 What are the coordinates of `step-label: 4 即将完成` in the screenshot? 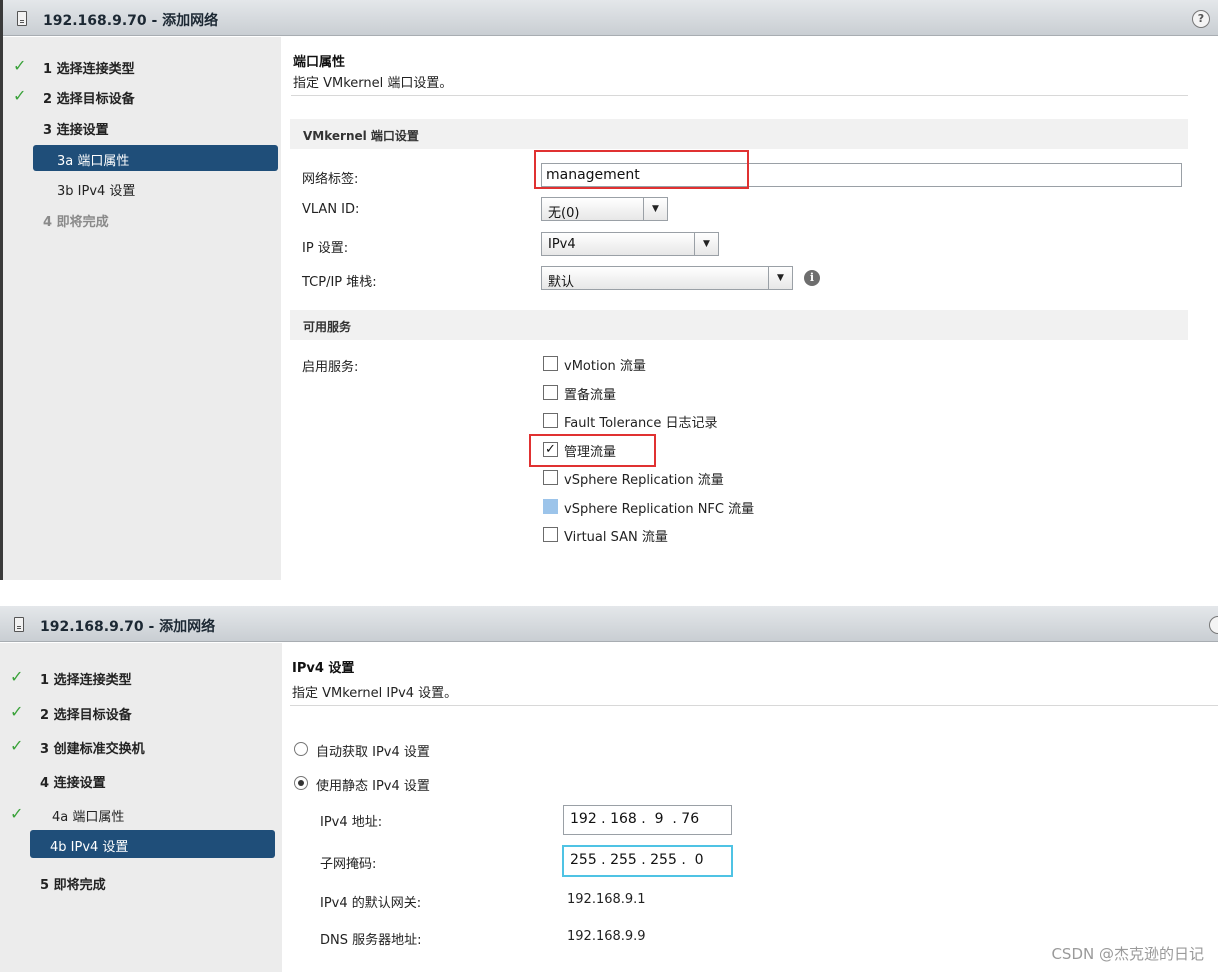 It's located at (76, 222).